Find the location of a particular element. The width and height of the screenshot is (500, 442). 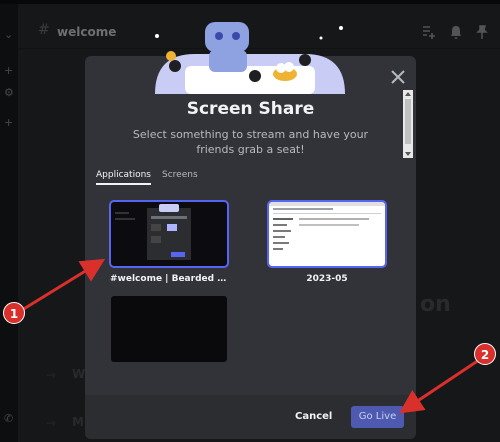

annotation-marker-1: 1 is located at coordinates (14, 313).